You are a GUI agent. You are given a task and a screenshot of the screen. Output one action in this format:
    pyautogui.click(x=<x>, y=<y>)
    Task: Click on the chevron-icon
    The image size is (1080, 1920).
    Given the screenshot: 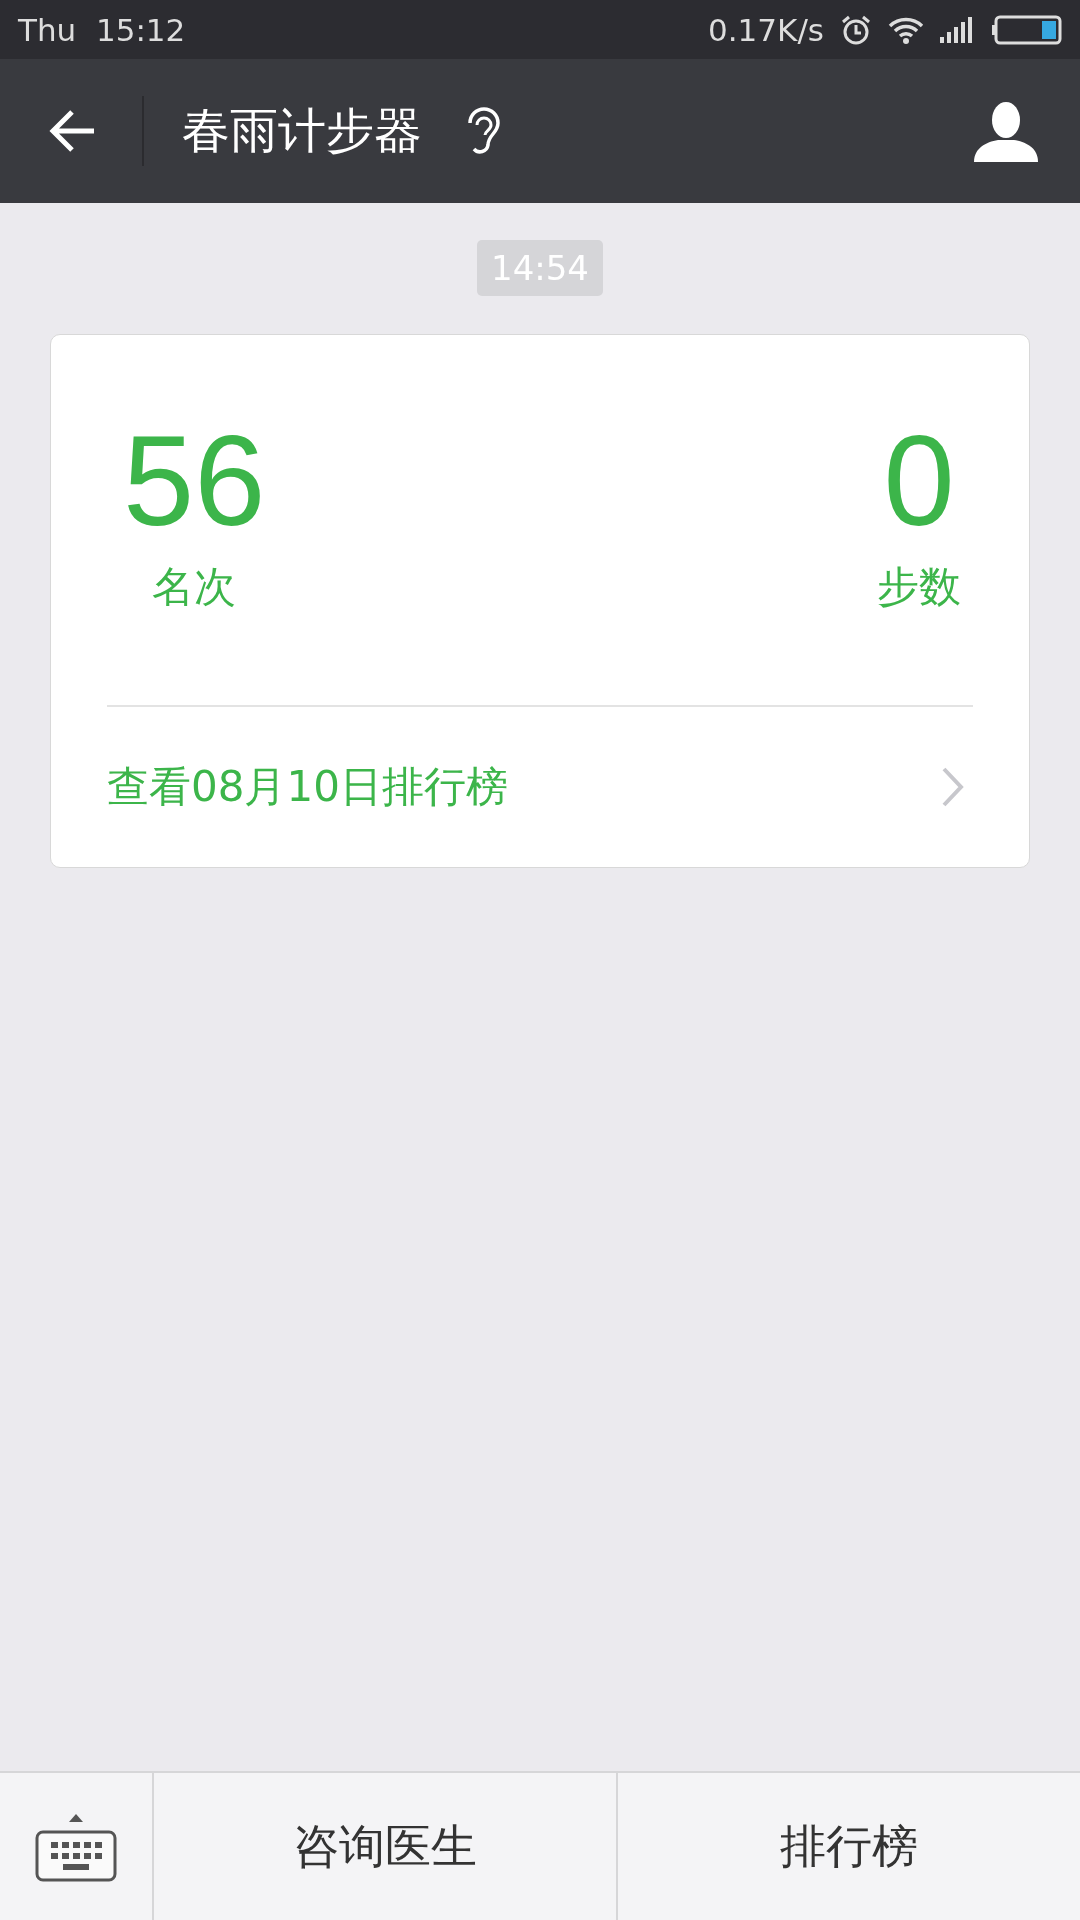 What is the action you would take?
    pyautogui.click(x=953, y=787)
    